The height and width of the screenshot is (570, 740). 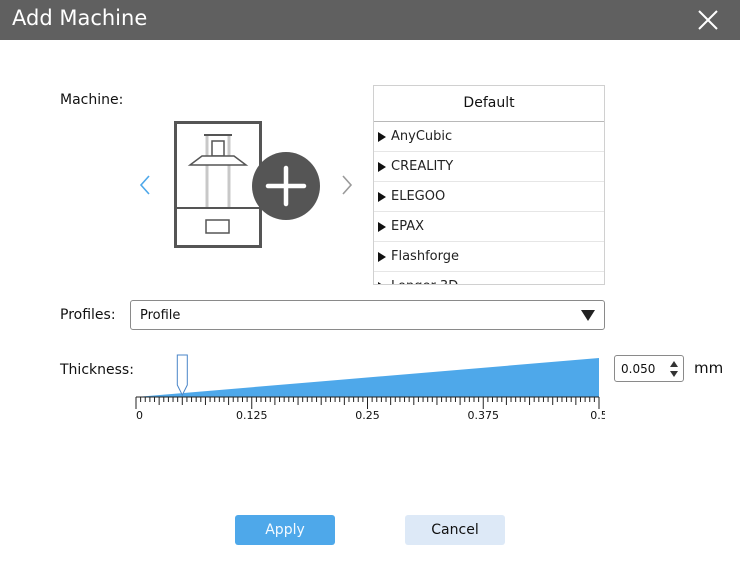 I want to click on close-icon, so click(x=708, y=20).